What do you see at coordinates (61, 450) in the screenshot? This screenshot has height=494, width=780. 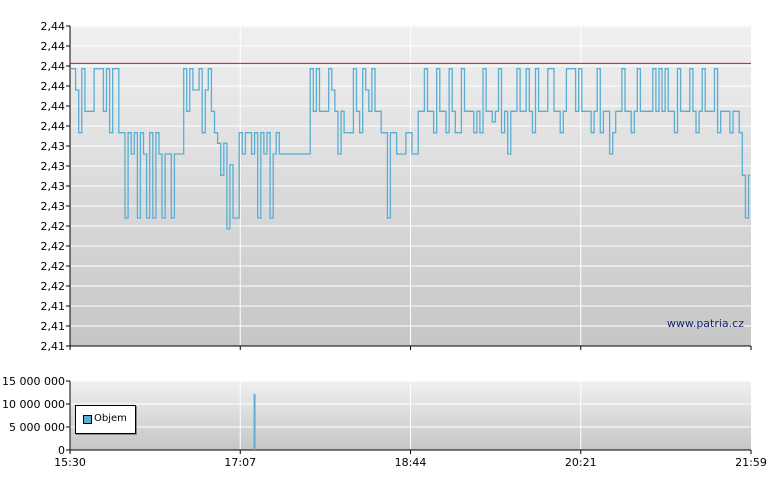 I see `volume-ytick-label: 0` at bounding box center [61, 450].